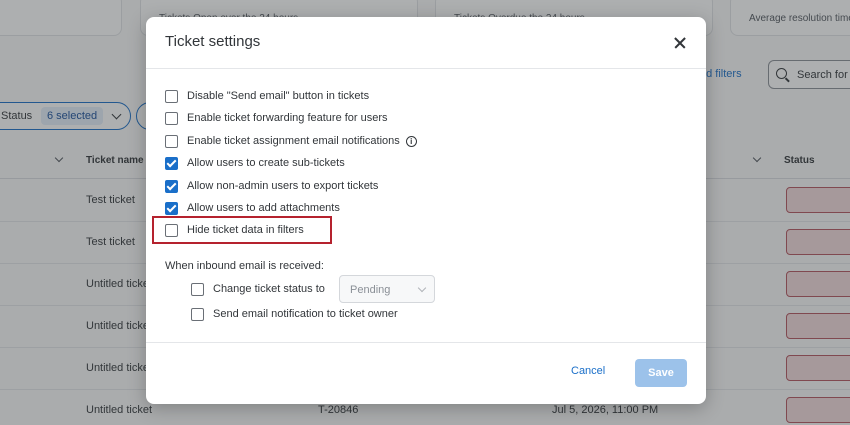 This screenshot has width=850, height=425. Describe the element at coordinates (370, 290) in the screenshot. I see `status-select-value: Pending` at that location.